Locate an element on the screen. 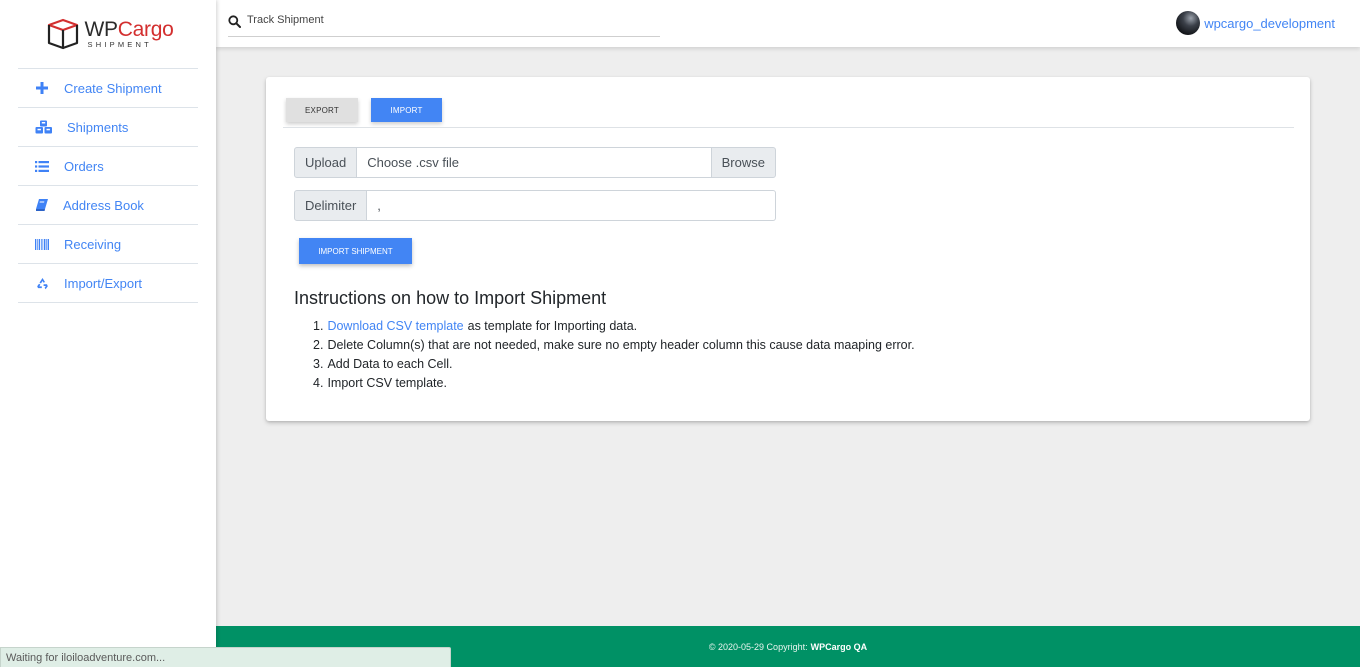 This screenshot has height=667, width=1360. sidebar-item-label: Receiving is located at coordinates (93, 244).